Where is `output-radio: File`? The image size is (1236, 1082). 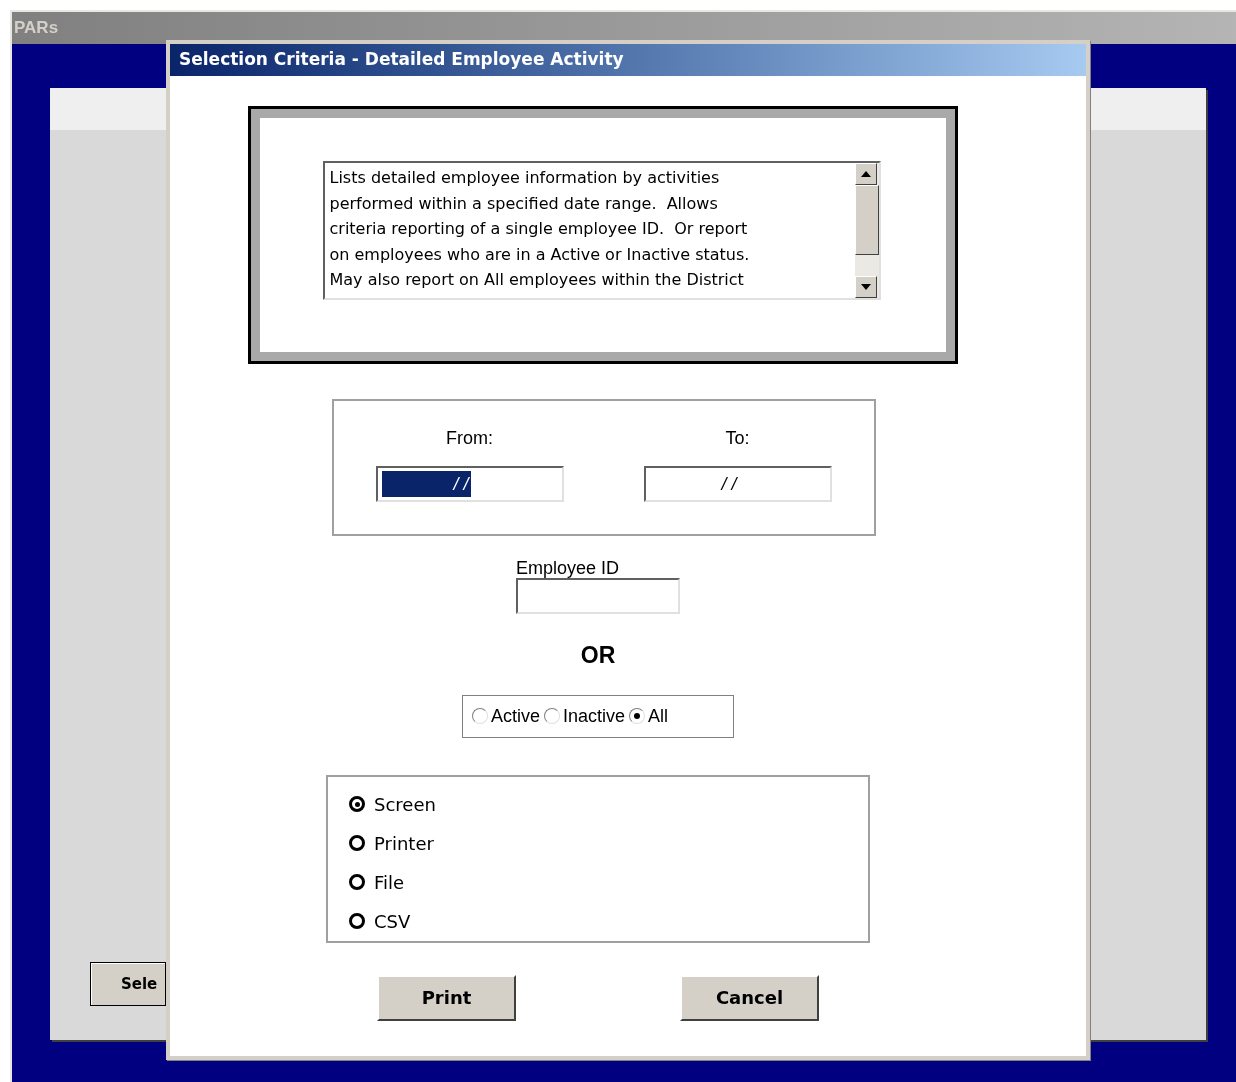 output-radio: File is located at coordinates (377, 882).